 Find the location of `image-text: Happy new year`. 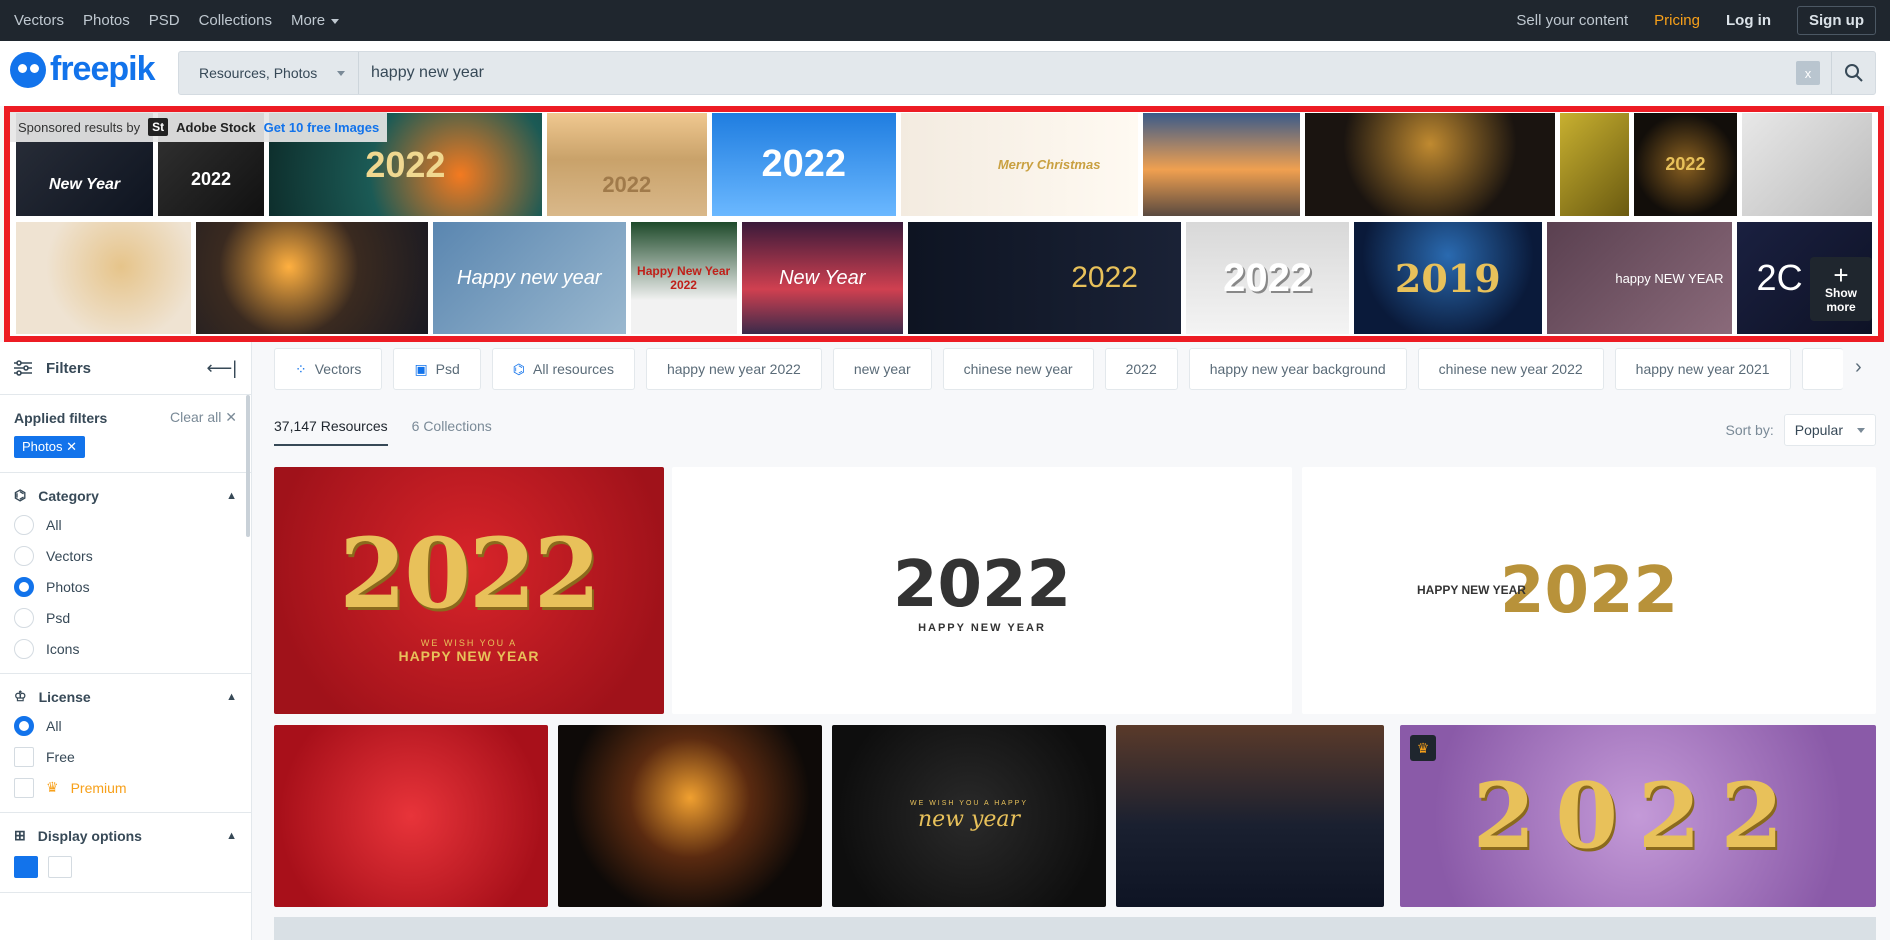

image-text: Happy new year is located at coordinates (529, 277).